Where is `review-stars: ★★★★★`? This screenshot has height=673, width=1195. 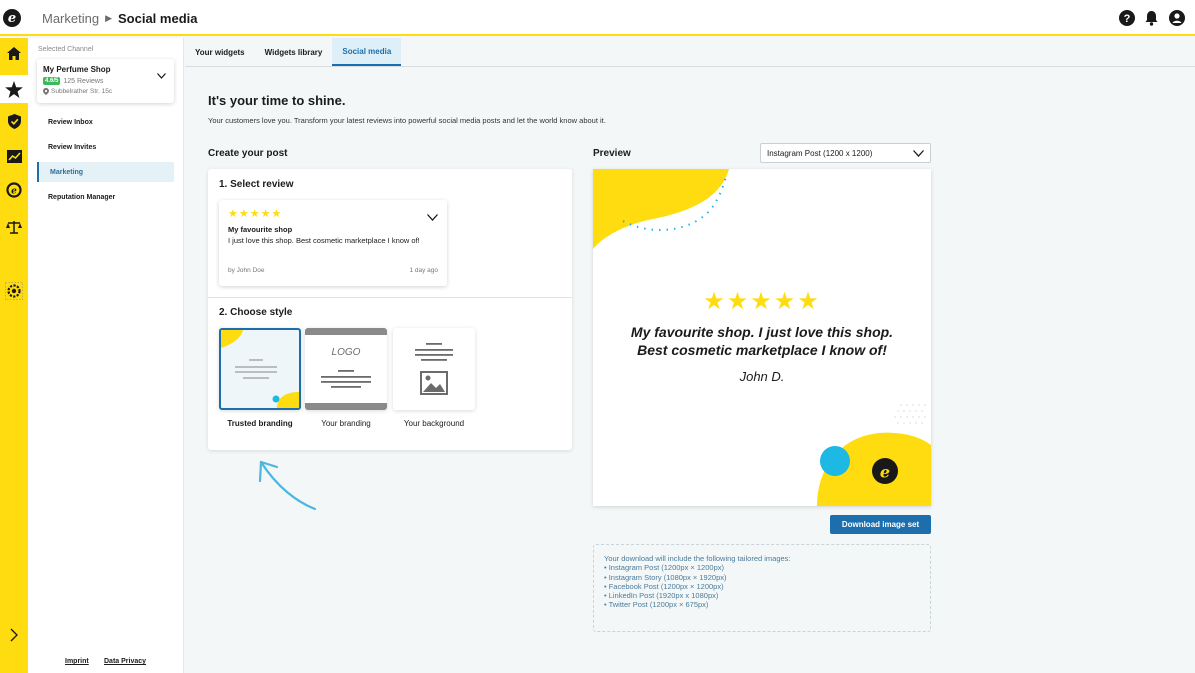 review-stars: ★★★★★ is located at coordinates (255, 214).